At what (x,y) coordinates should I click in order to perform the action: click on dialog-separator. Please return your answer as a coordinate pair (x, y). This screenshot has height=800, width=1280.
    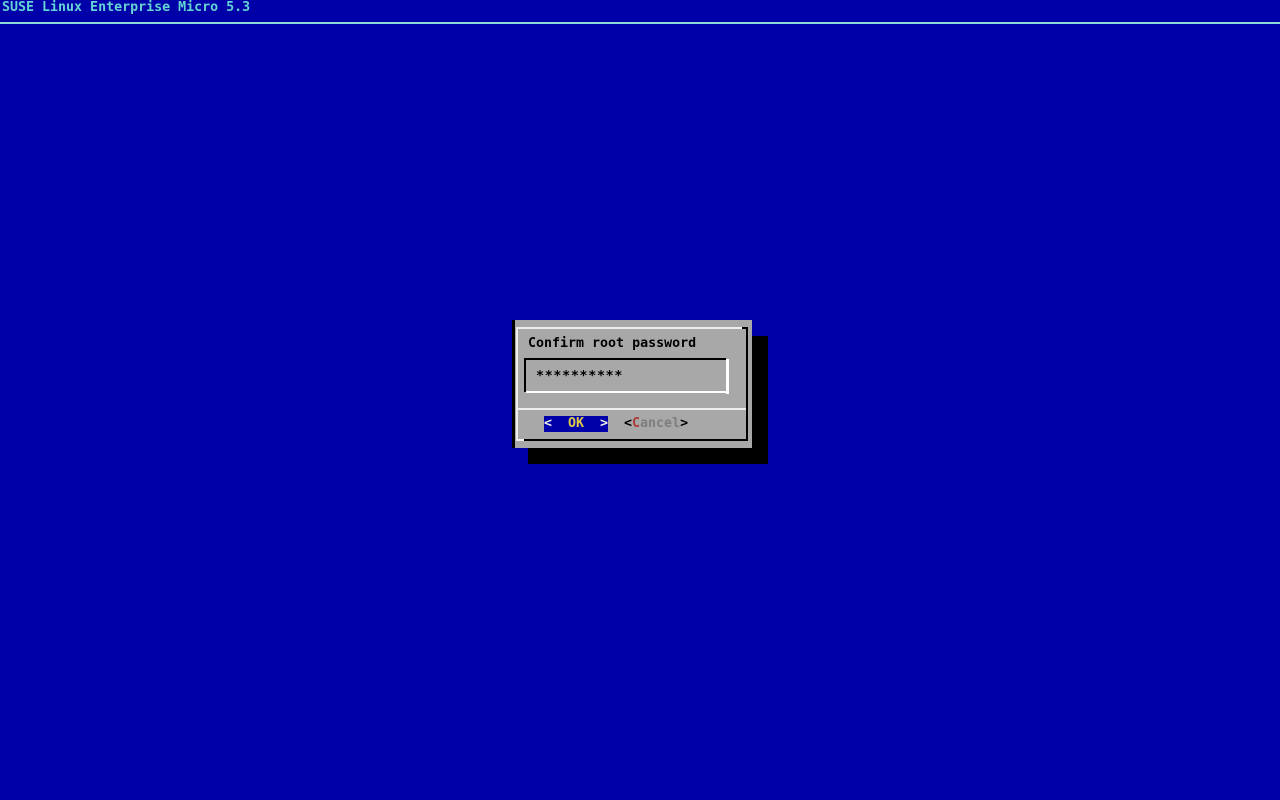
    Looking at the image, I should click on (632, 409).